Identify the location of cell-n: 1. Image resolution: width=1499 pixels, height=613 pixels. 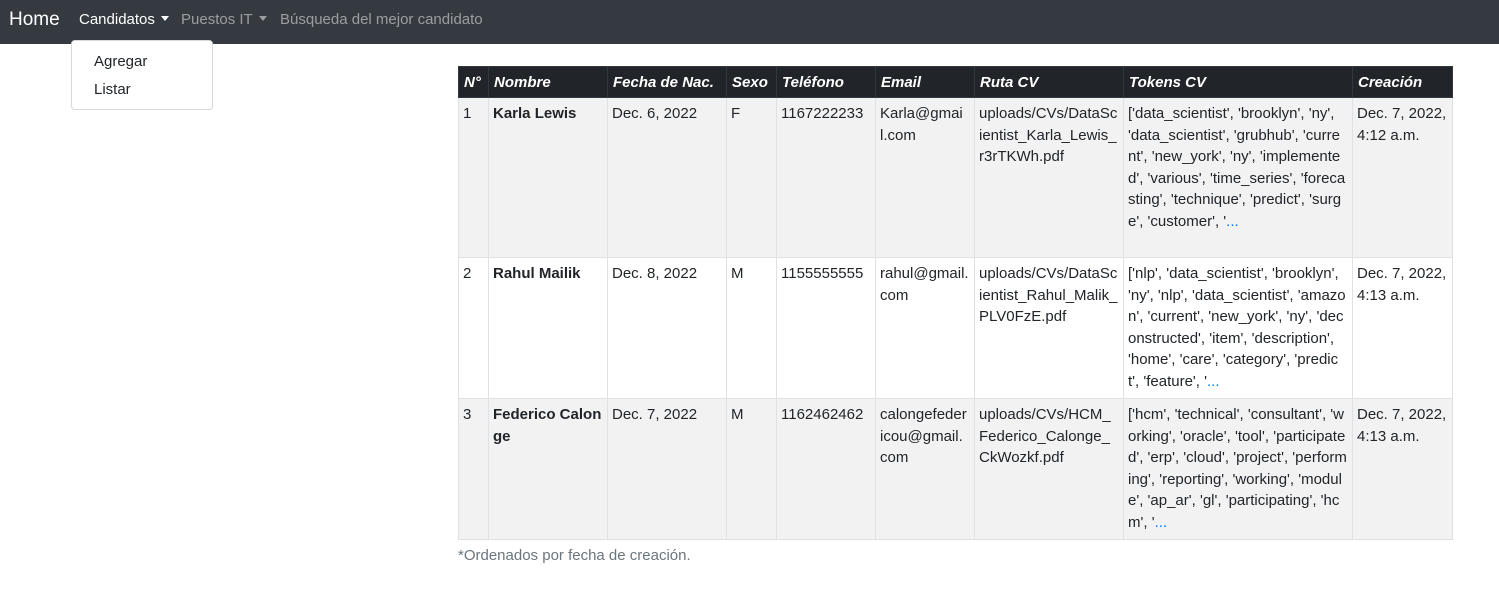
(473, 177).